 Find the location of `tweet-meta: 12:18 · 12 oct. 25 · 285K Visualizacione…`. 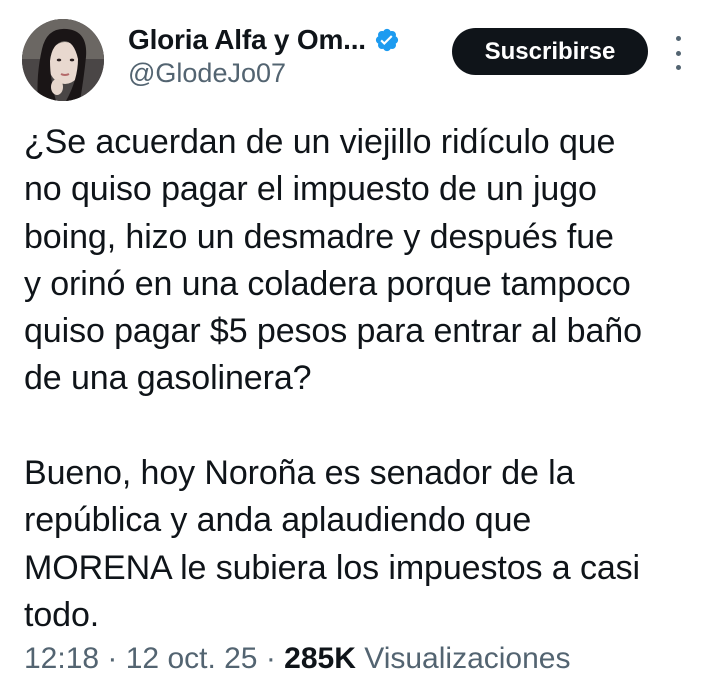

tweet-meta: 12:18 · 12 oct. 25 · 285K Visualizacione… is located at coordinates (297, 659).